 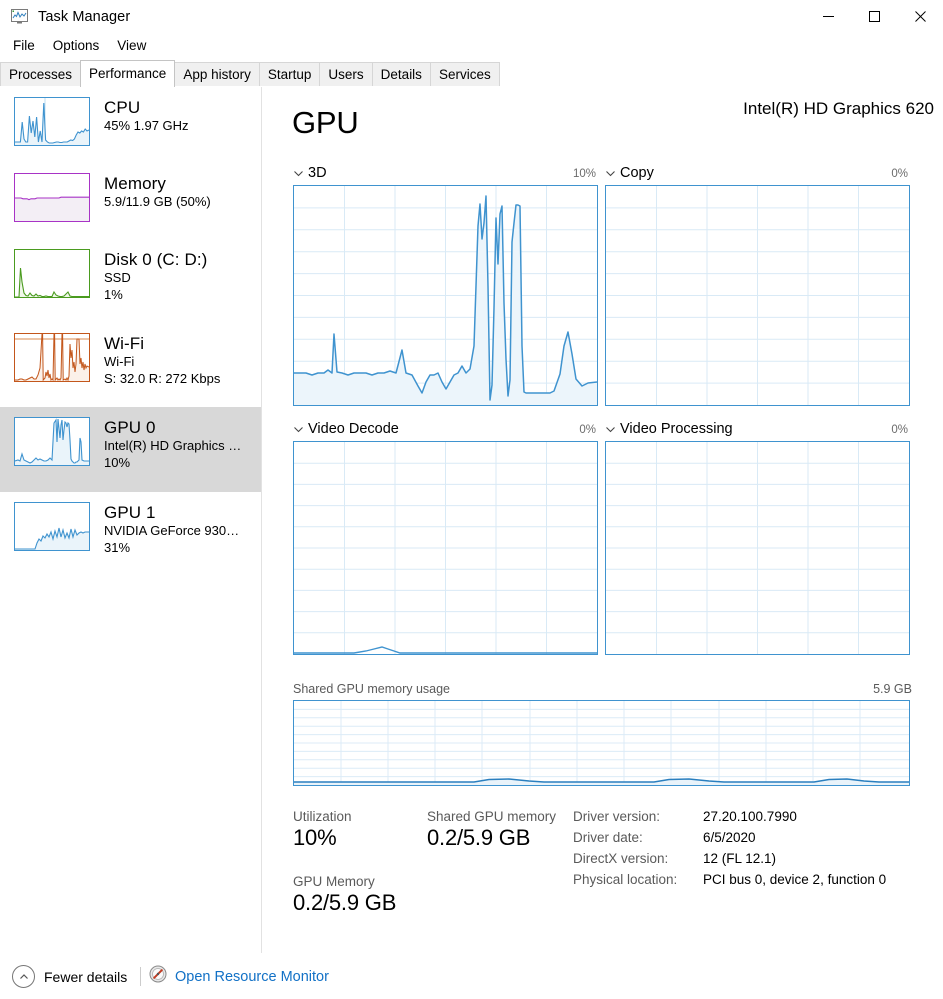 What do you see at coordinates (617, 816) in the screenshot?
I see `info-driver-version-label: Driver version:` at bounding box center [617, 816].